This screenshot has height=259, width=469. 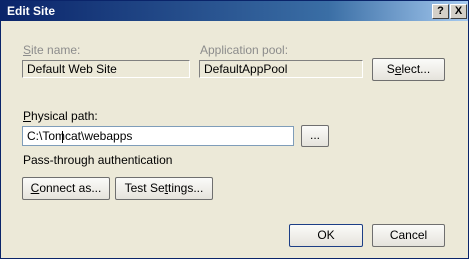 I want to click on physical-path-label: Physical path:, so click(x=60, y=116).